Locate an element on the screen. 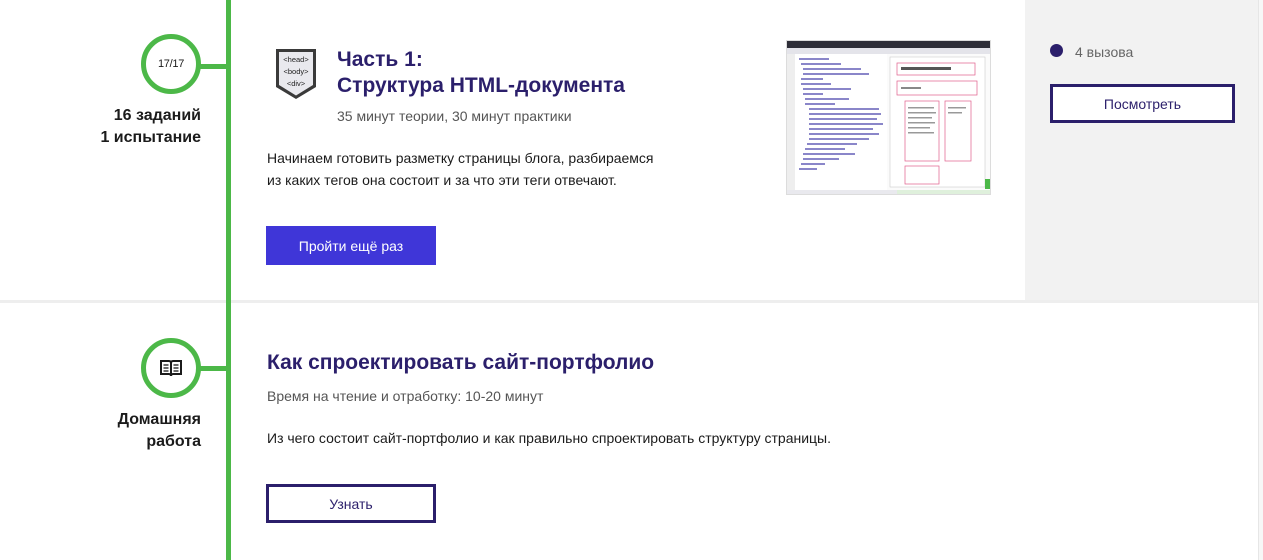 This screenshot has width=1263, height=560. homework-title: Как спроектировать сайт-портфолио is located at coordinates (460, 363).